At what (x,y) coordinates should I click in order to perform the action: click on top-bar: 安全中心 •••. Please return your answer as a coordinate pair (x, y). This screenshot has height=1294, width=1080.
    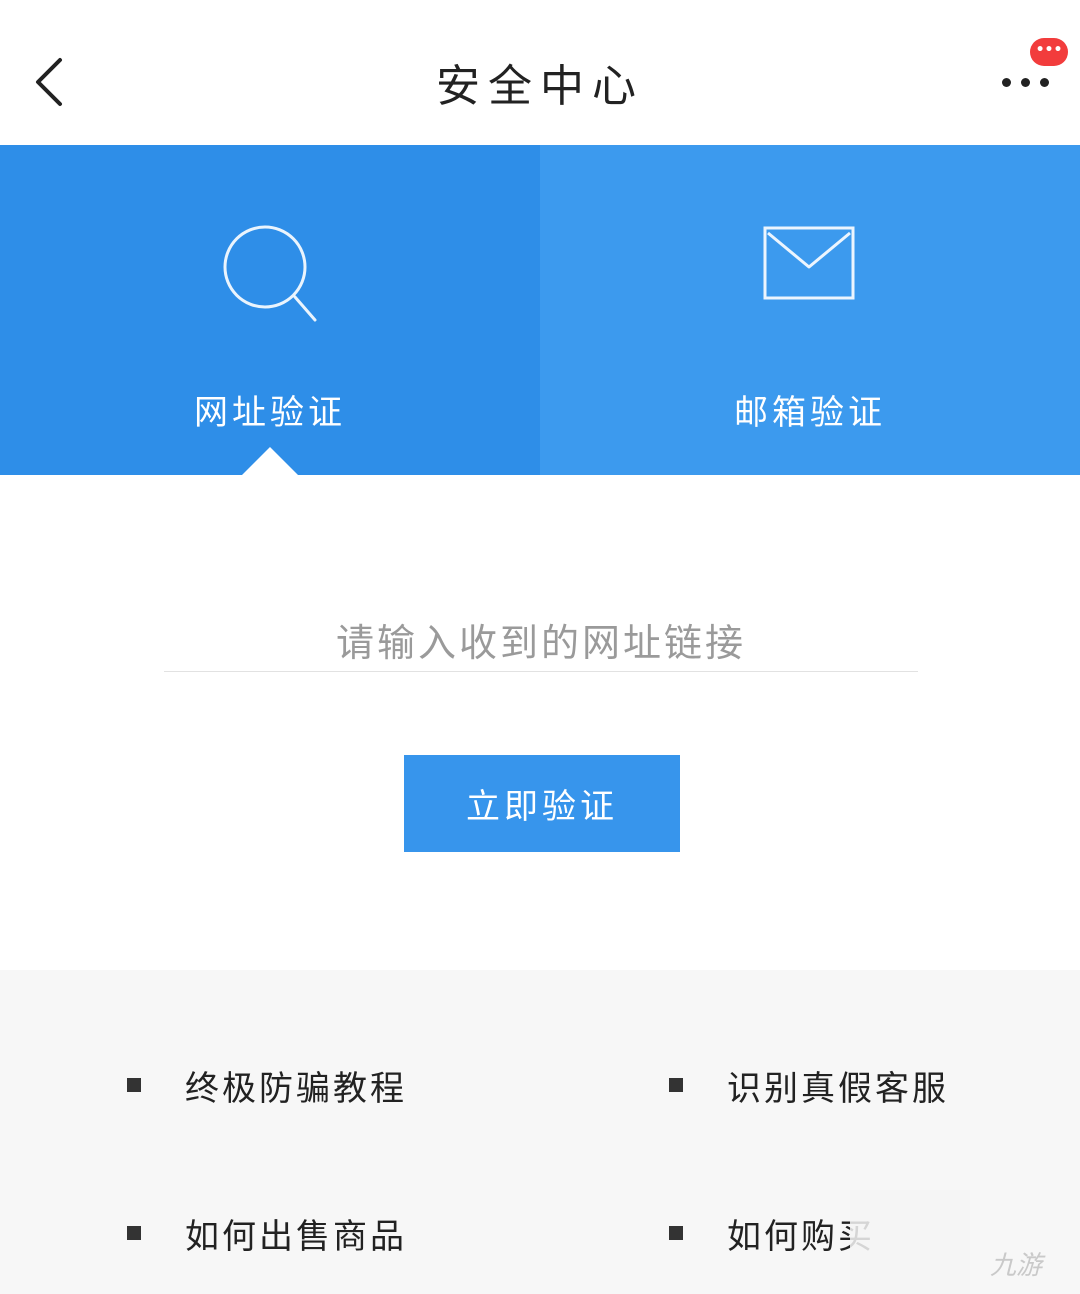
    Looking at the image, I should click on (540, 72).